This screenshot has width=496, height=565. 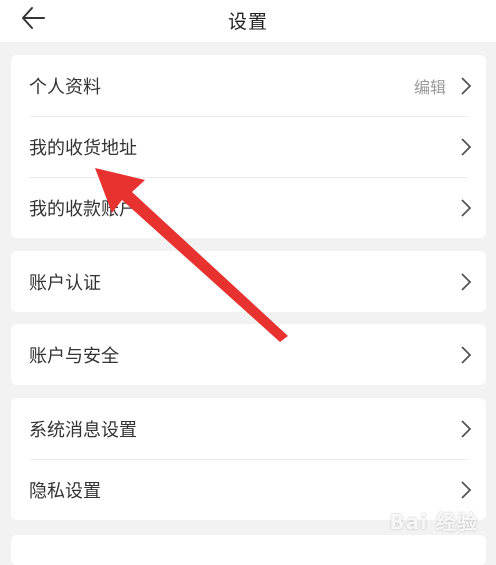 I want to click on page-title: 设置, so click(x=247, y=22).